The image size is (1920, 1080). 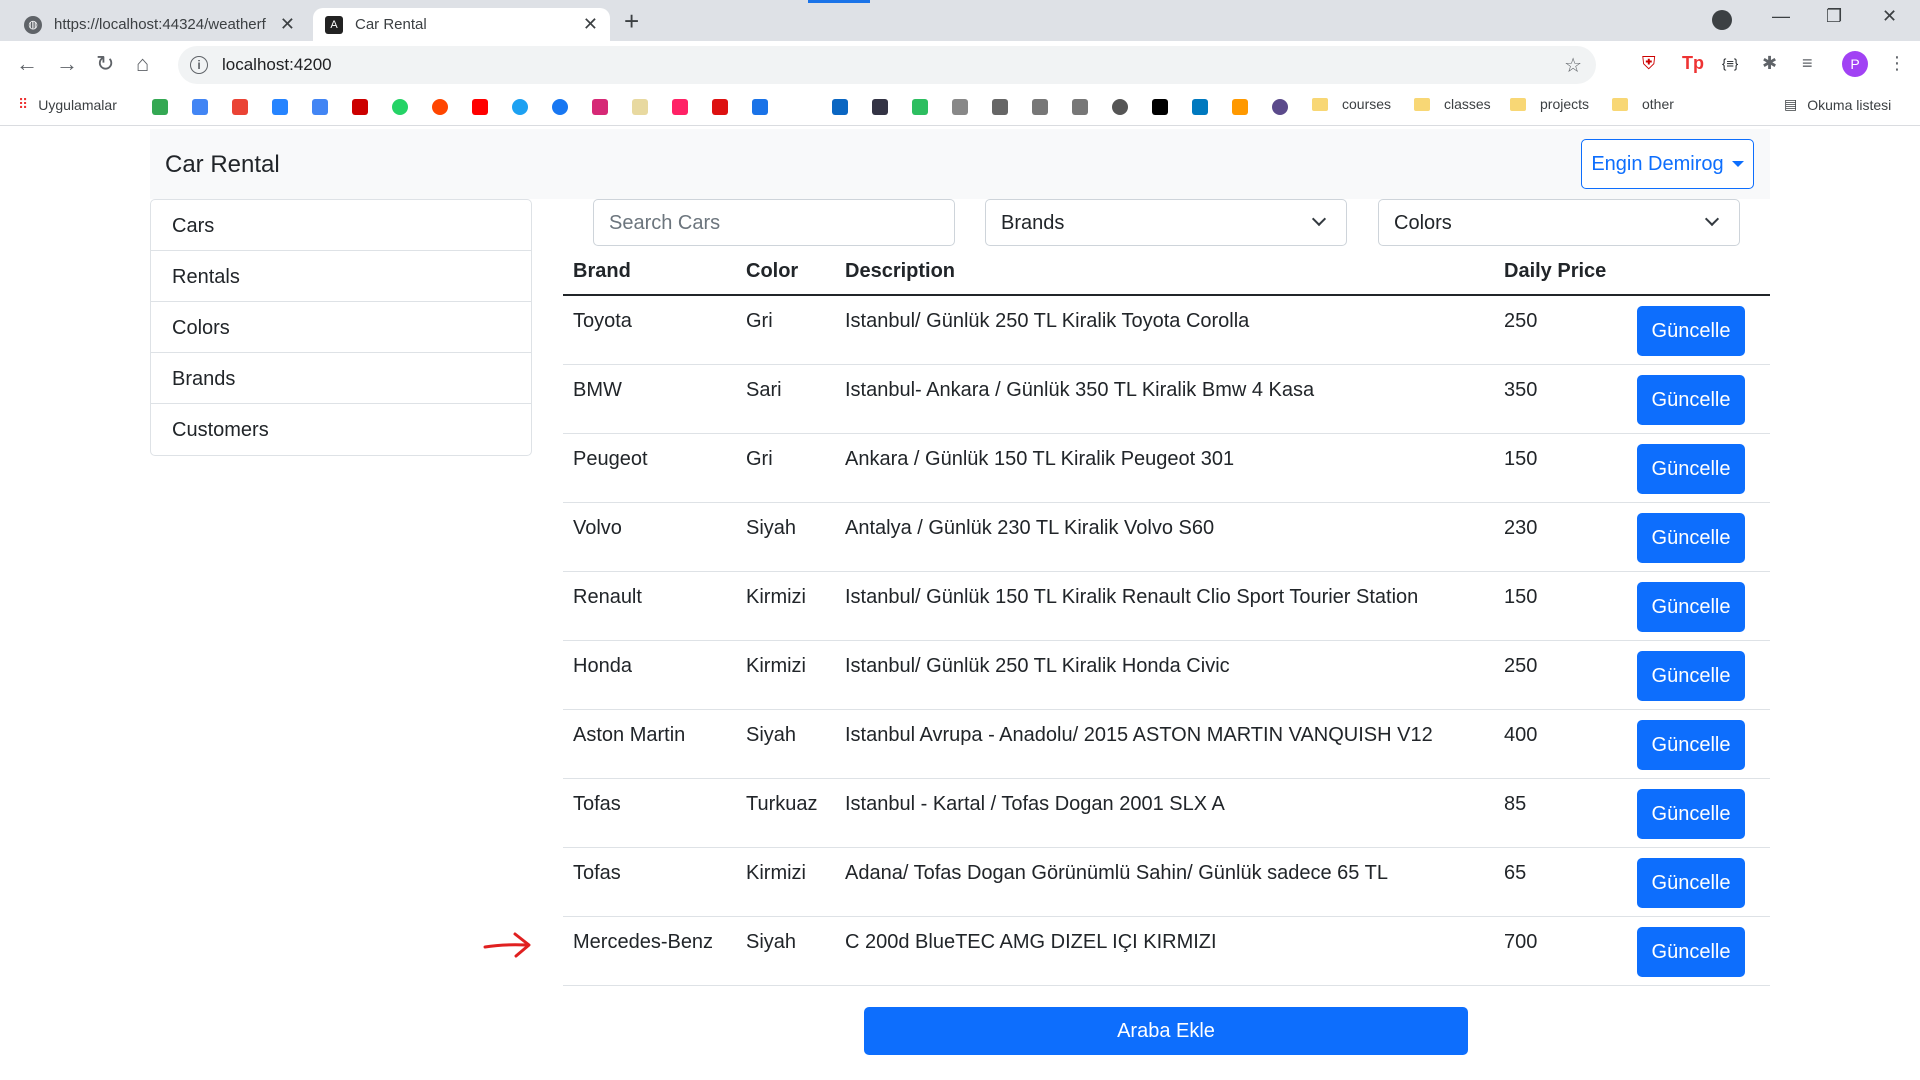 What do you see at coordinates (320, 107) in the screenshot?
I see `translate-icon` at bounding box center [320, 107].